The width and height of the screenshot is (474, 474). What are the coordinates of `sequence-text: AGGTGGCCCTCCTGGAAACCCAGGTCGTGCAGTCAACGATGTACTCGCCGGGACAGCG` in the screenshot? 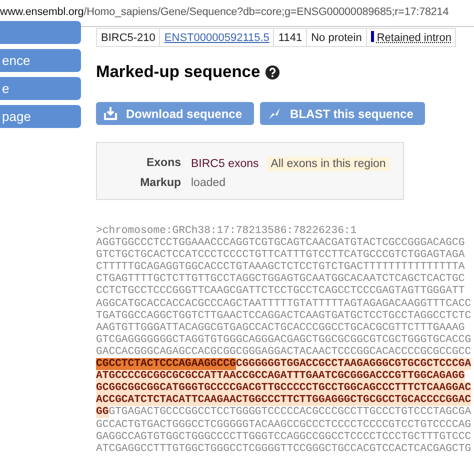 It's located at (280, 243).